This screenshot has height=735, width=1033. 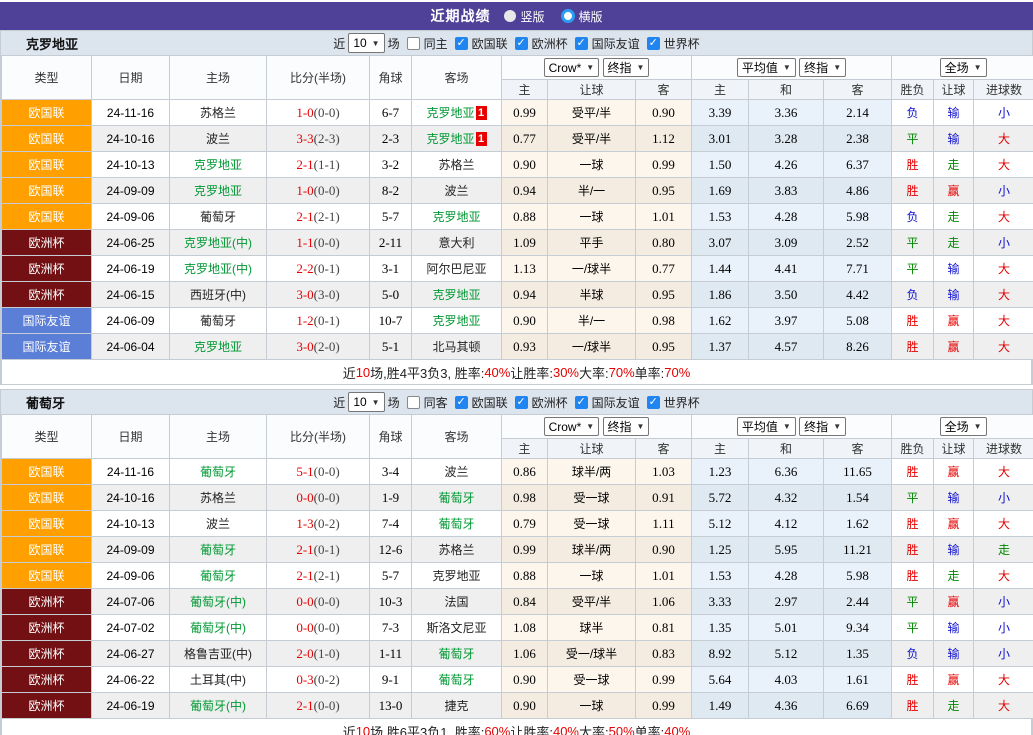 What do you see at coordinates (720, 575) in the screenshot?
I see `avg-home: 1.53` at bounding box center [720, 575].